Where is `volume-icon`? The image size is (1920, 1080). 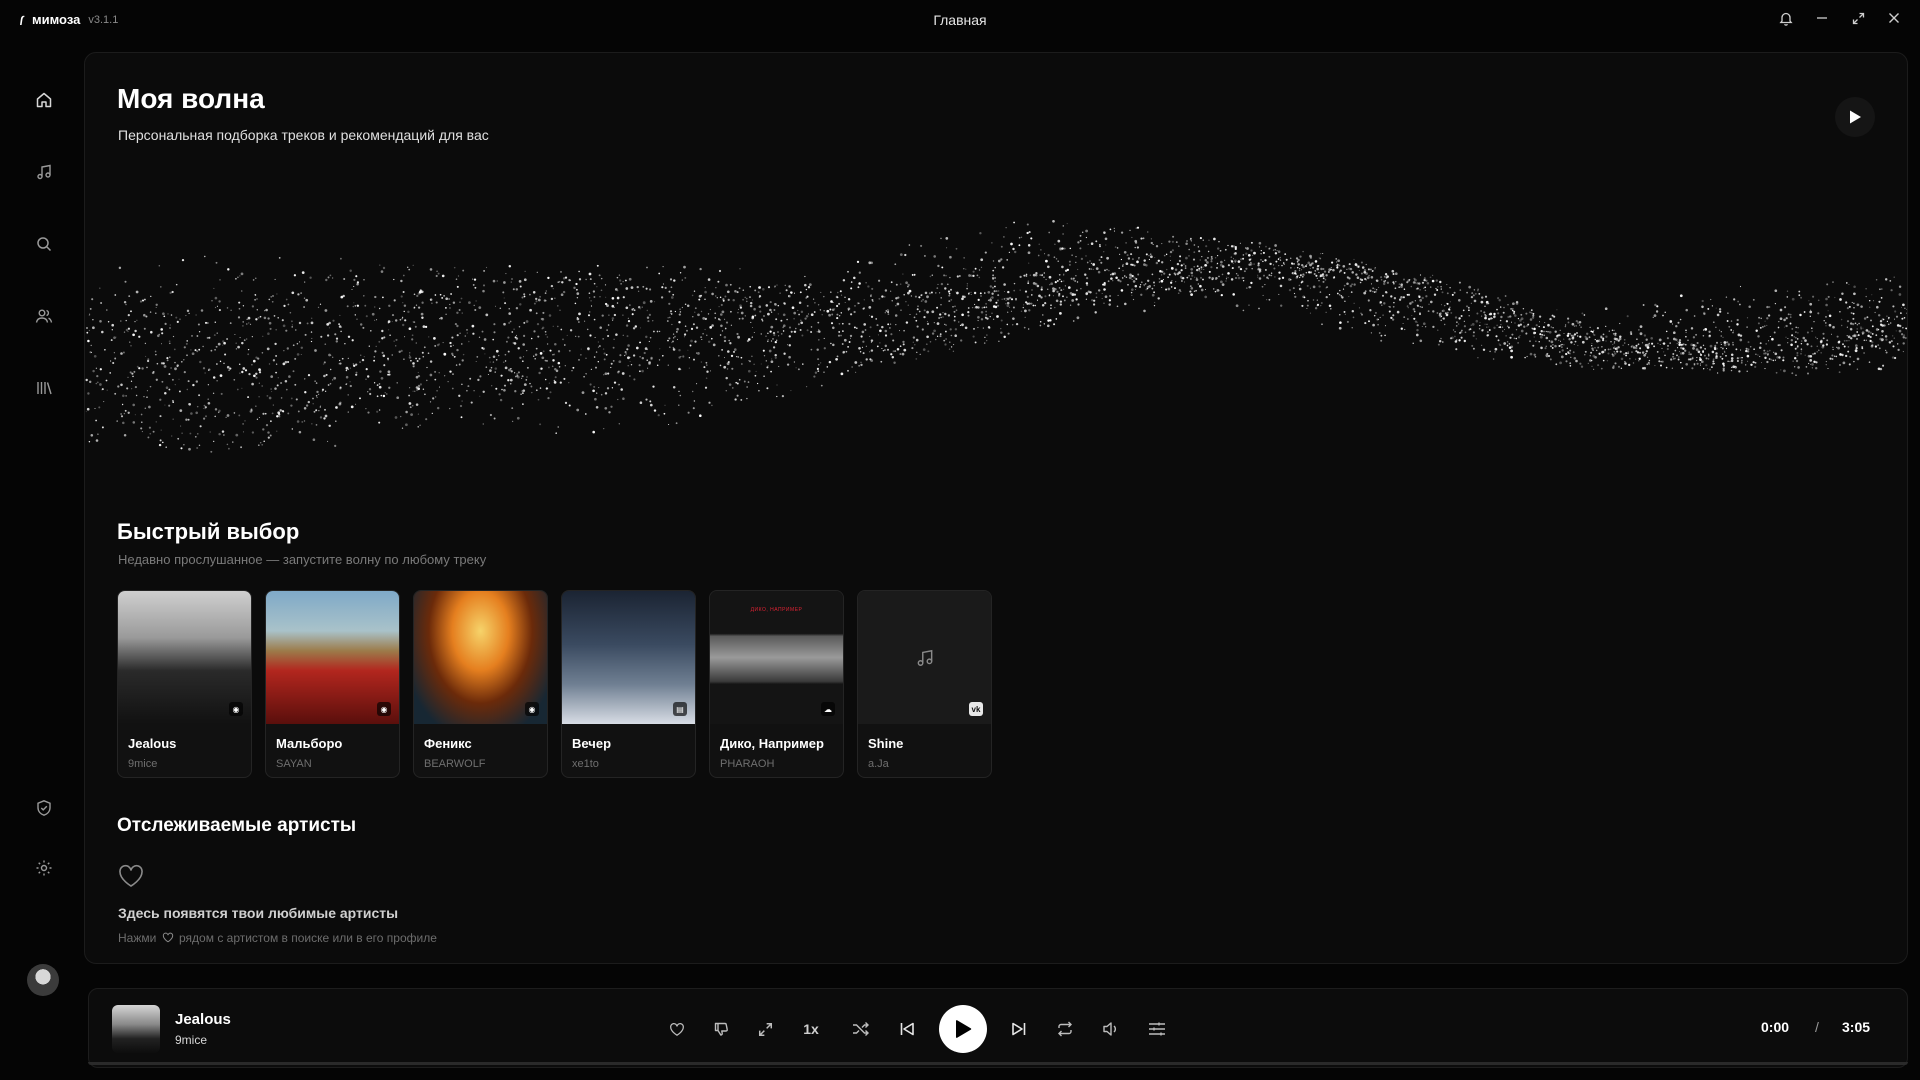
volume-icon is located at coordinates (1109, 1029).